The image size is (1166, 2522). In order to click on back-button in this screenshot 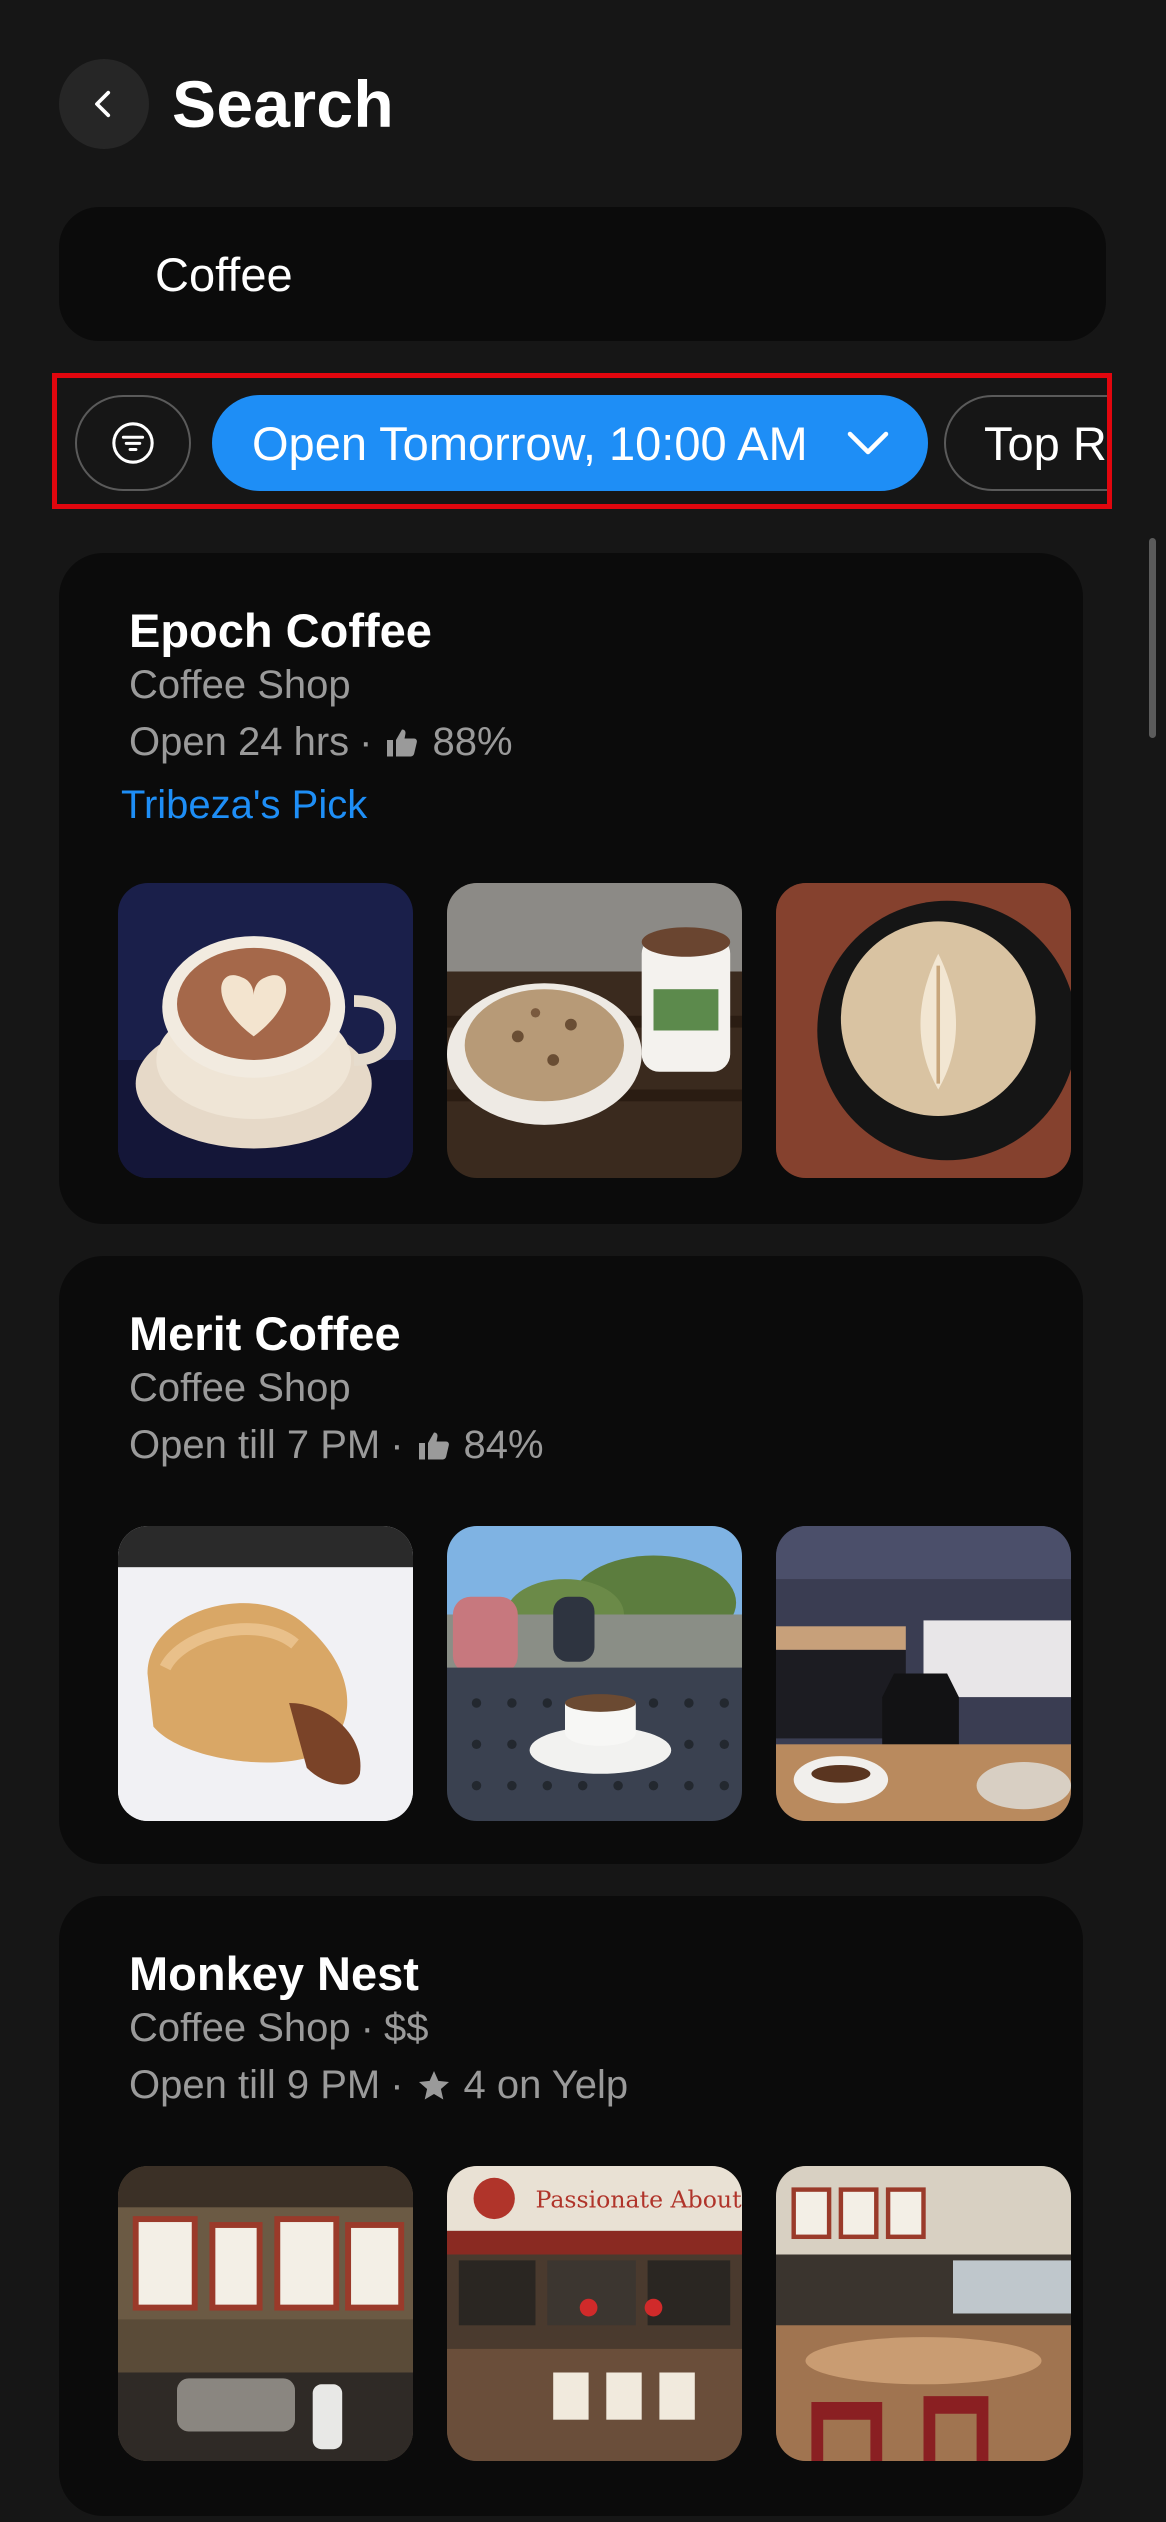, I will do `click(104, 104)`.